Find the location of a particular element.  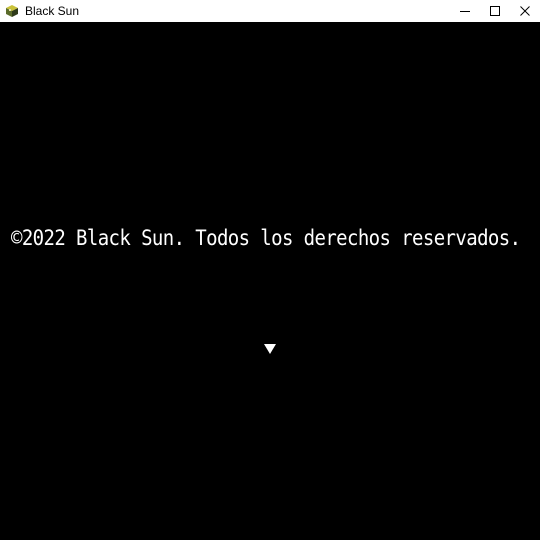

close-icon is located at coordinates (525, 11).